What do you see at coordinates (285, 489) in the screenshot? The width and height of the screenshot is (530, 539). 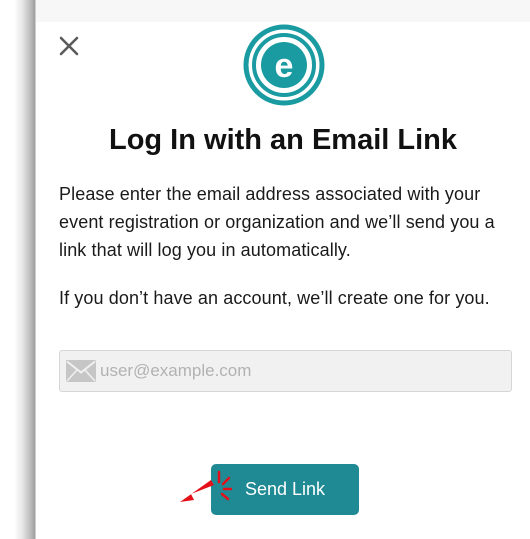 I see `send-link-button: Send Link` at bounding box center [285, 489].